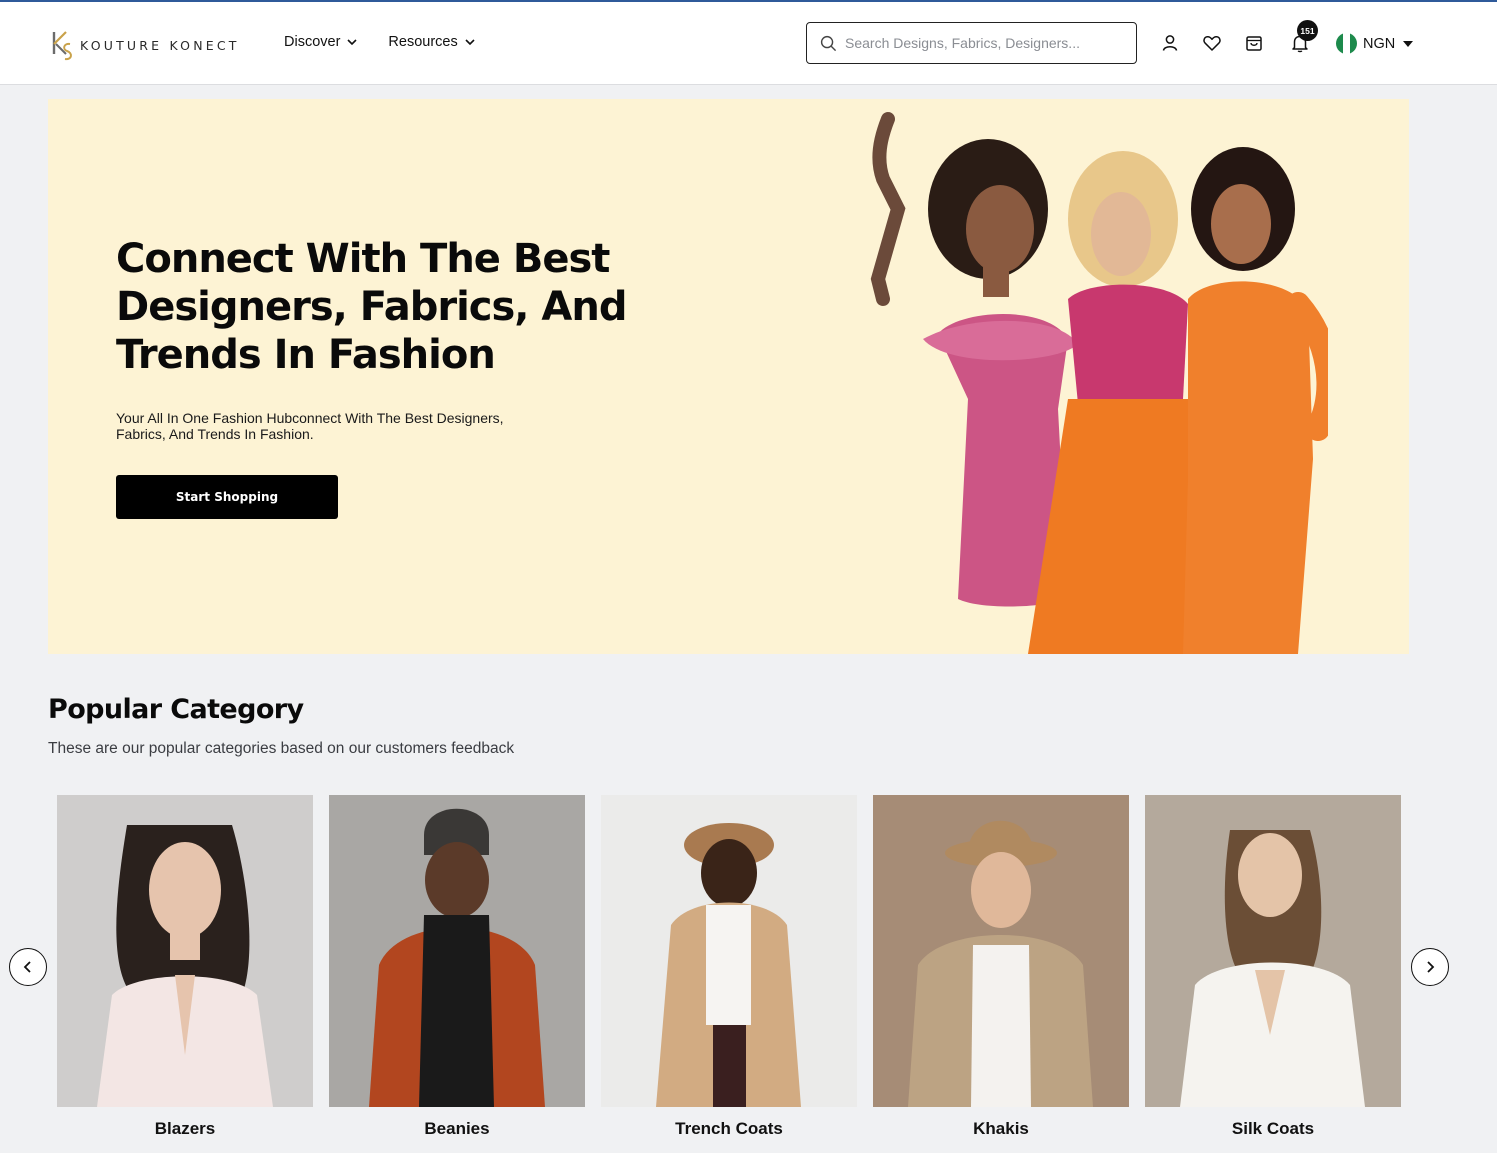  I want to click on category-image-silk-coats, so click(1273, 951).